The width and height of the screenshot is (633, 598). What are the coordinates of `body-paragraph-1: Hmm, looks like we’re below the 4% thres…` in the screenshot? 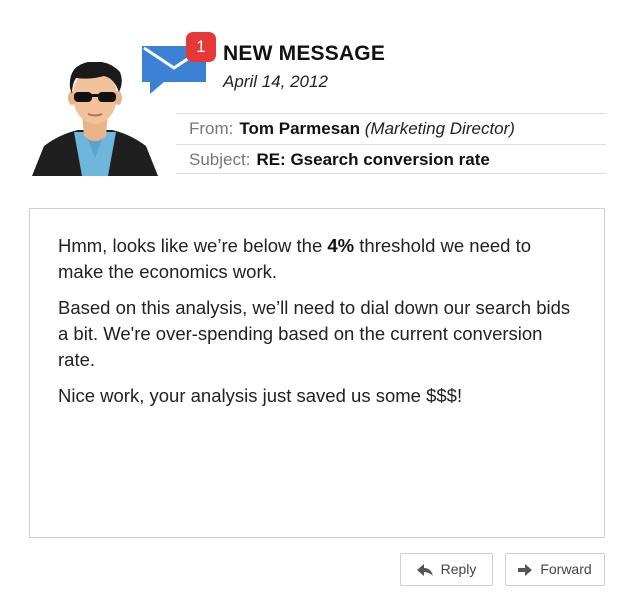 It's located at (318, 259).